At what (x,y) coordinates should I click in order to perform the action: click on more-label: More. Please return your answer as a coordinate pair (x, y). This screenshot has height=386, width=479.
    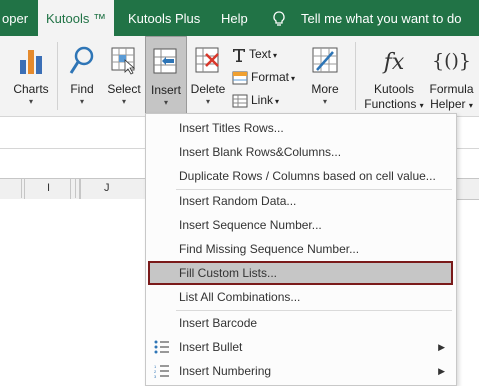
    Looking at the image, I should click on (325, 89).